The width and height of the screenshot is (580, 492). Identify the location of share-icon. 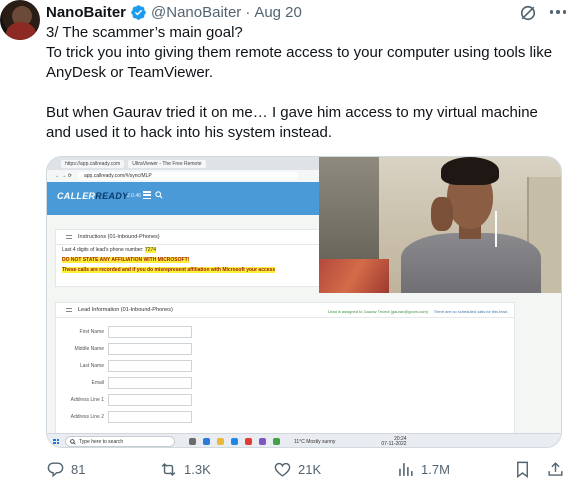
(555, 468).